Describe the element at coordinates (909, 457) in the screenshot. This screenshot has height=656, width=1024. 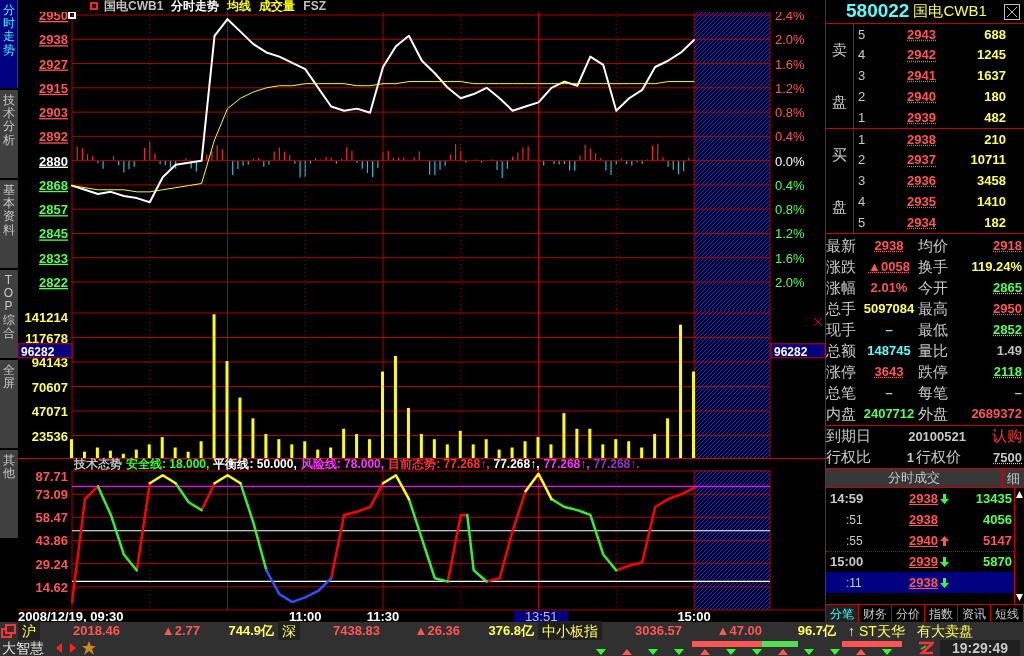
I see `stat-value: 1` at that location.